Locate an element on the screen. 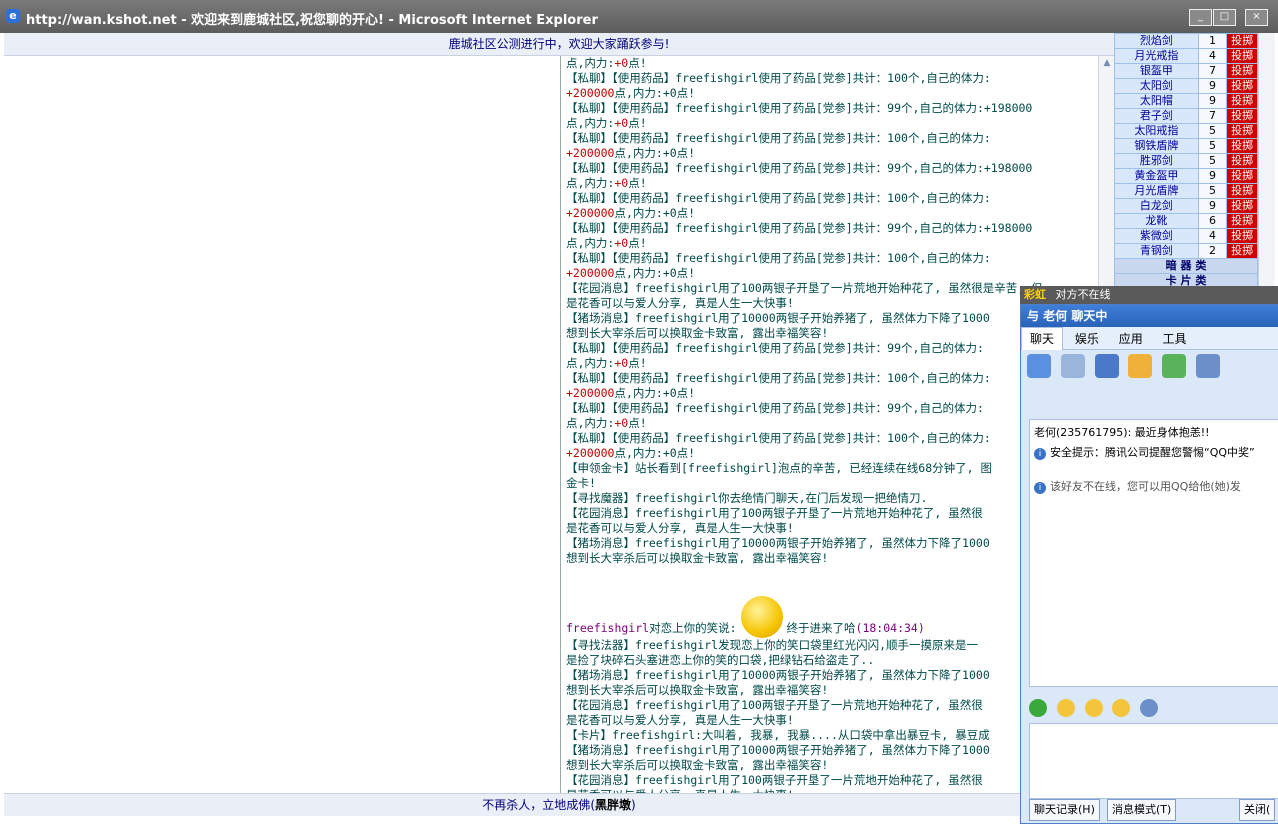 Image resolution: width=1278 pixels, height=824 pixels. item-row: 月光盾牌 5 投掷 is located at coordinates (1186, 191).